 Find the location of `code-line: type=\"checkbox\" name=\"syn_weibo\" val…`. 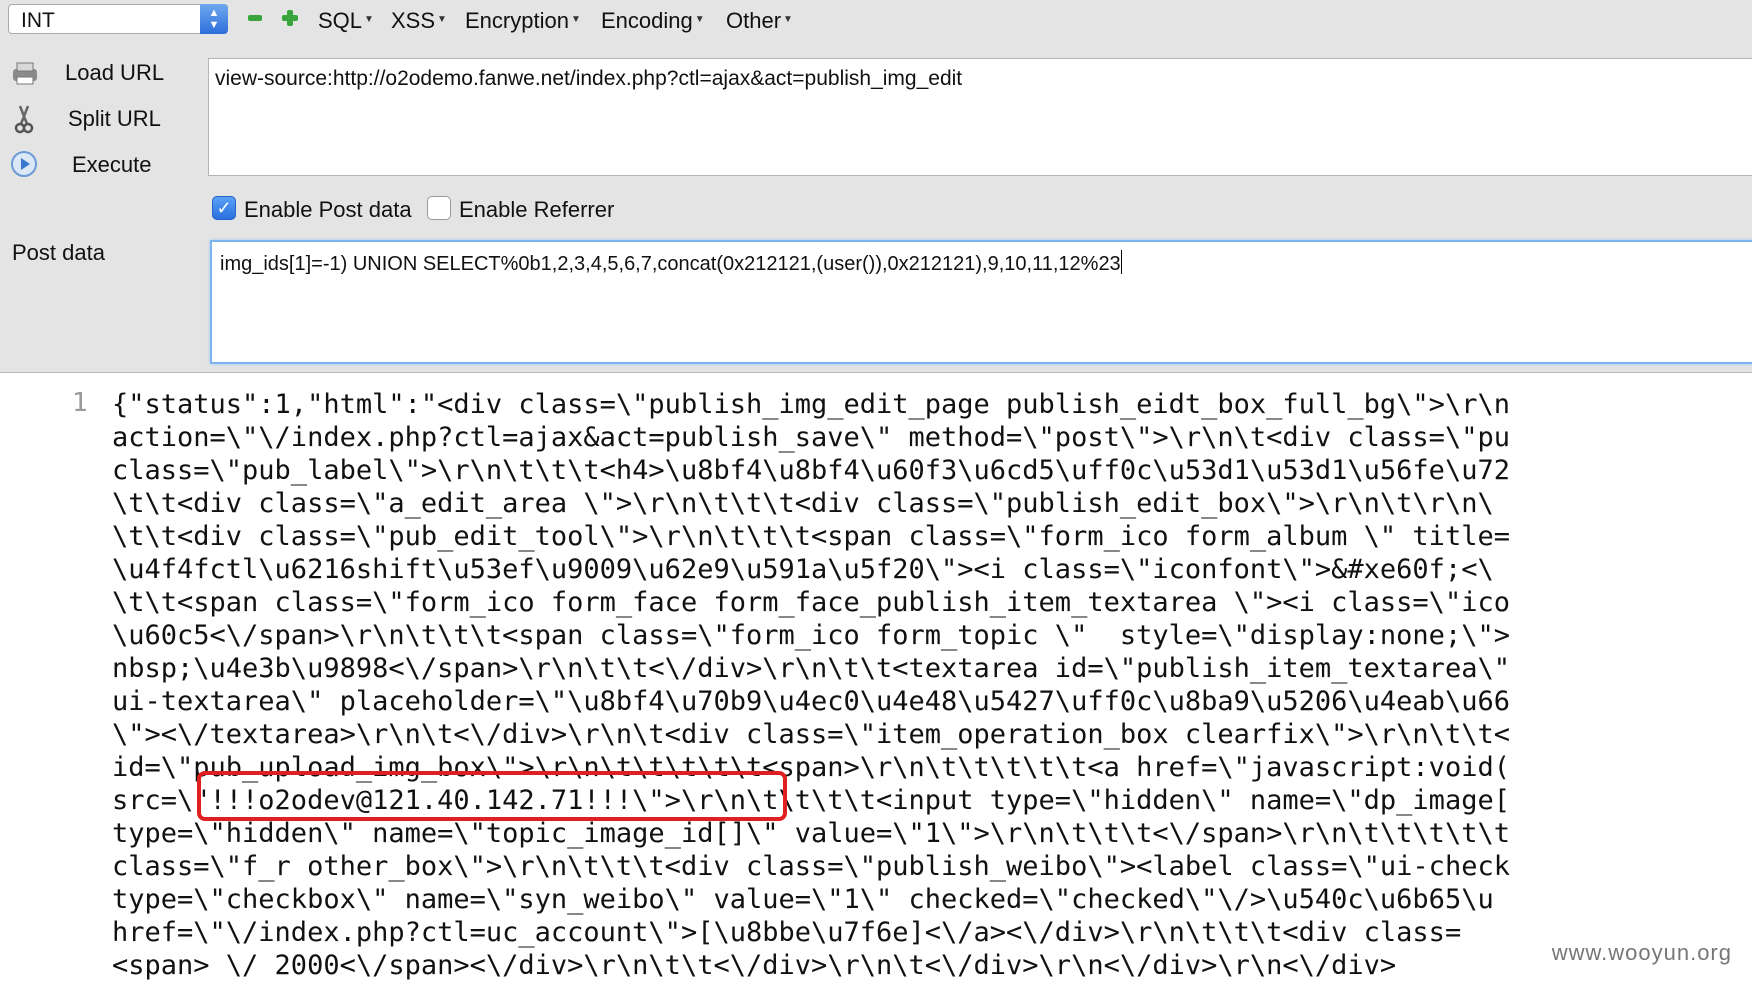

code-line: type=\"checkbox\" name=\"syn_weibo\" val… is located at coordinates (803, 899).